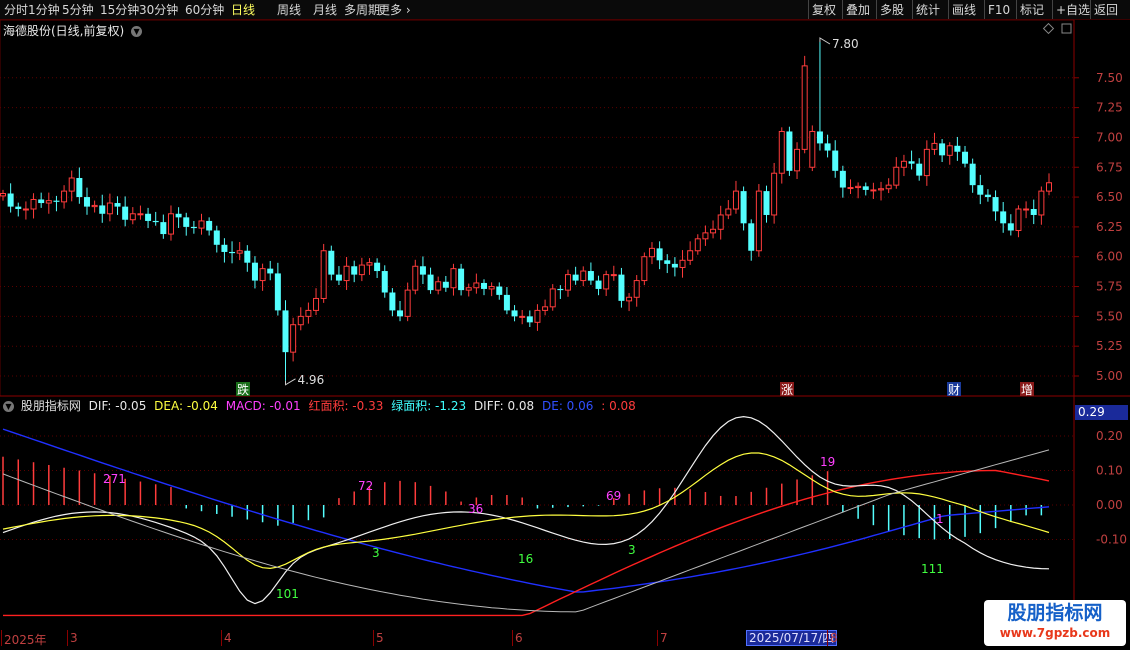 The width and height of the screenshot is (1130, 650). Describe the element at coordinates (16, 10) in the screenshot. I see `period-tab-0: 分时` at that location.